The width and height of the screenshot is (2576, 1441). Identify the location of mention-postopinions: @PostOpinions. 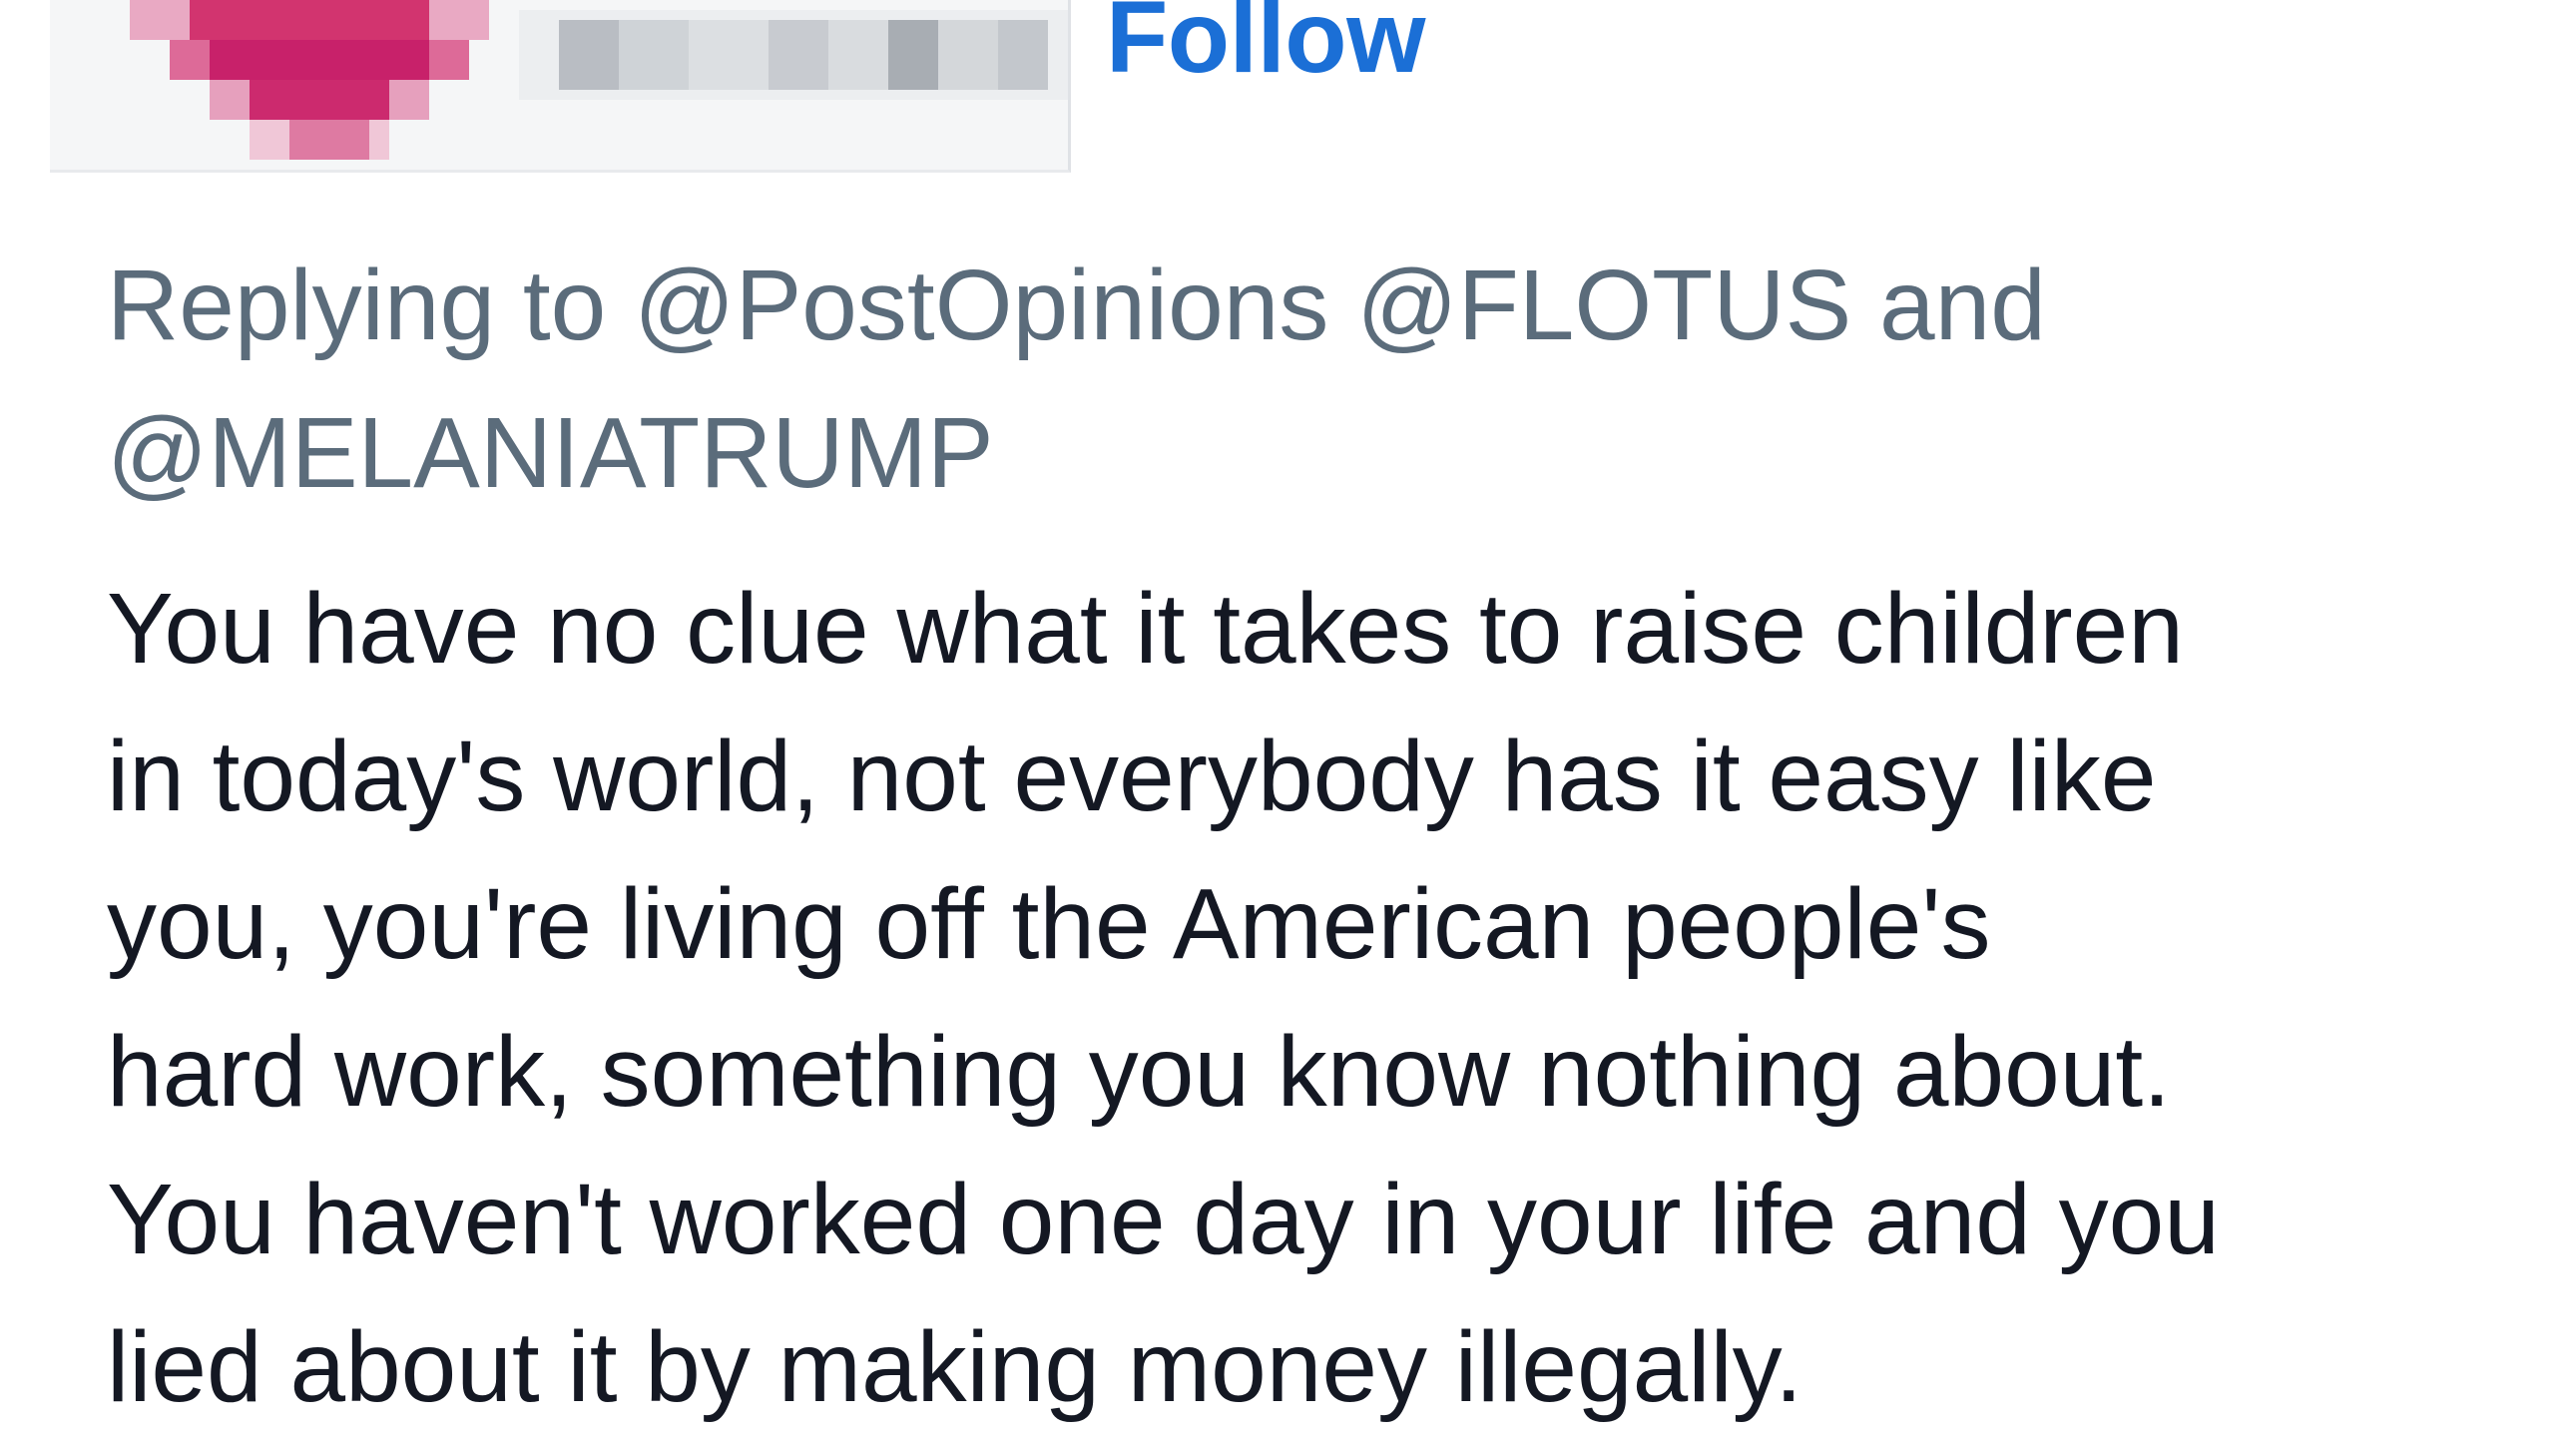
(981, 305).